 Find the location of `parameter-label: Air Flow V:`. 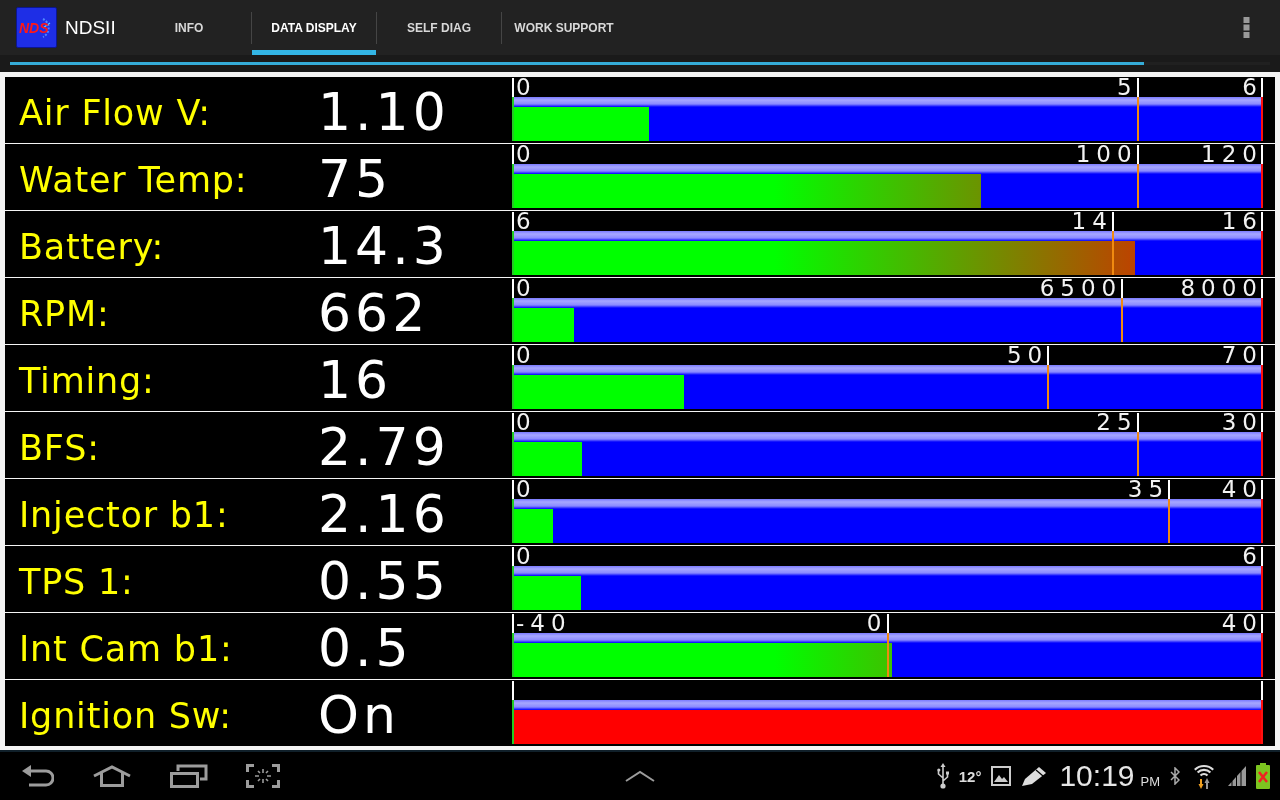

parameter-label: Air Flow V: is located at coordinates (115, 111).